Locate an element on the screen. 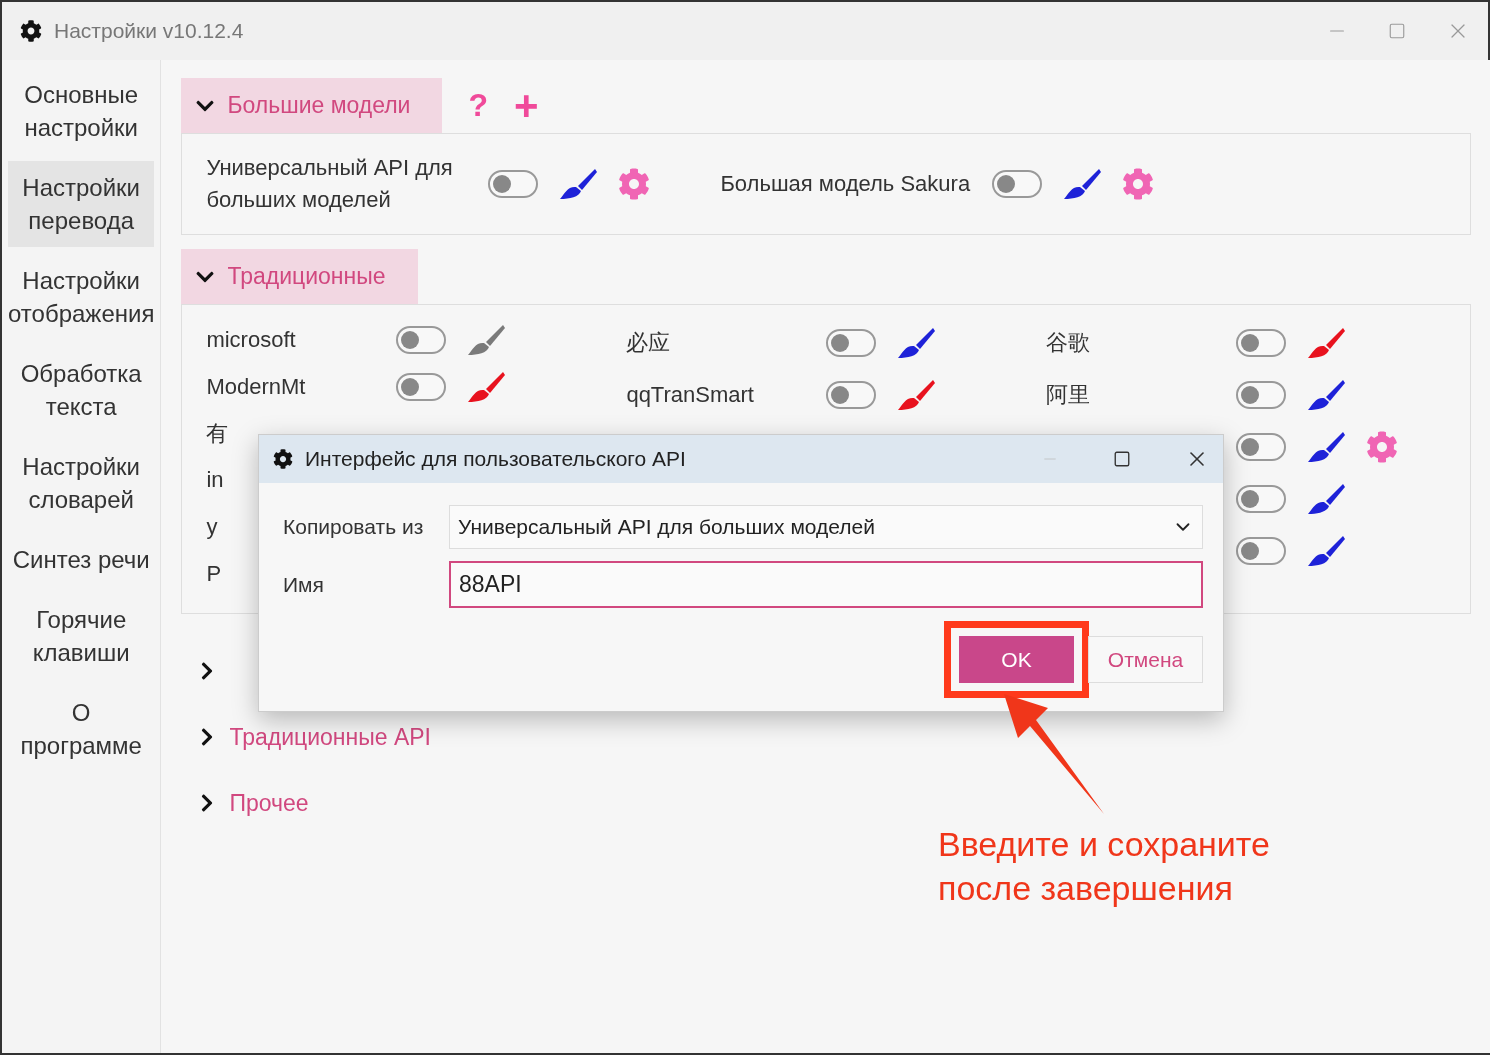  service-label: Большая модель Sakura is located at coordinates (846, 184).